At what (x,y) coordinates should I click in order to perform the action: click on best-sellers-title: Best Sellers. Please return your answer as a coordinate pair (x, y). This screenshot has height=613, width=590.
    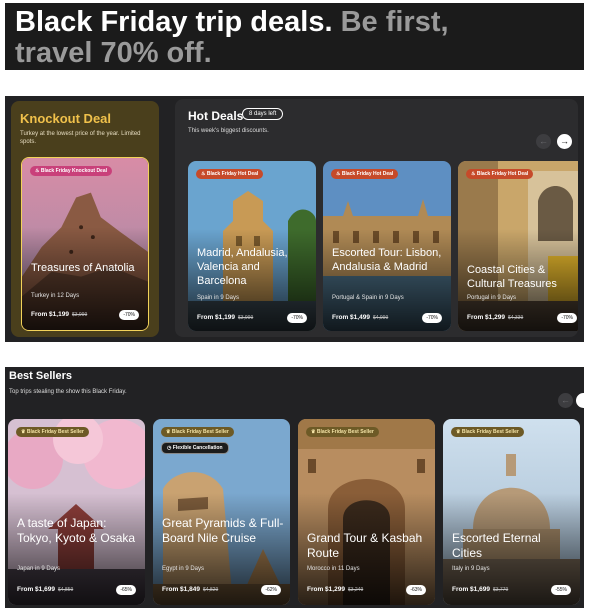
    Looking at the image, I should click on (40, 376).